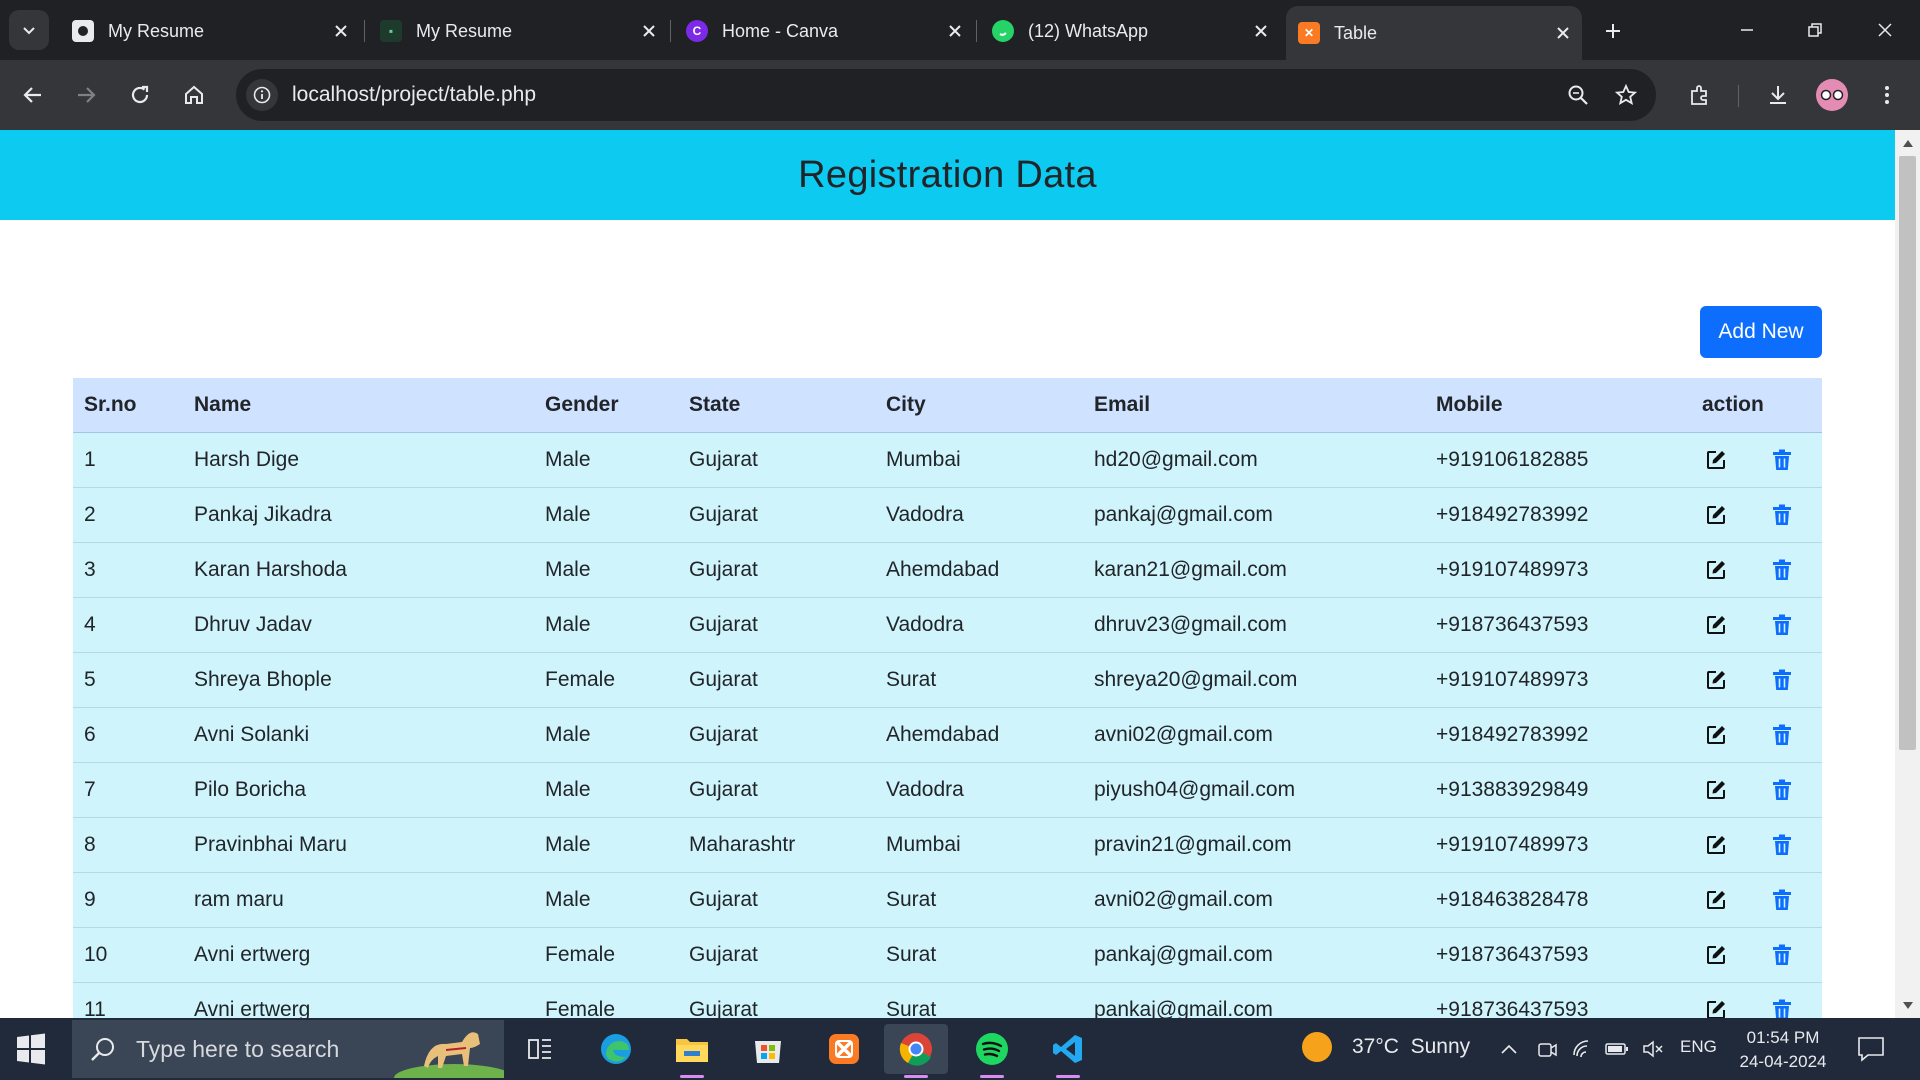 The image size is (1920, 1080). I want to click on language-indicator: ENG, so click(1698, 1047).